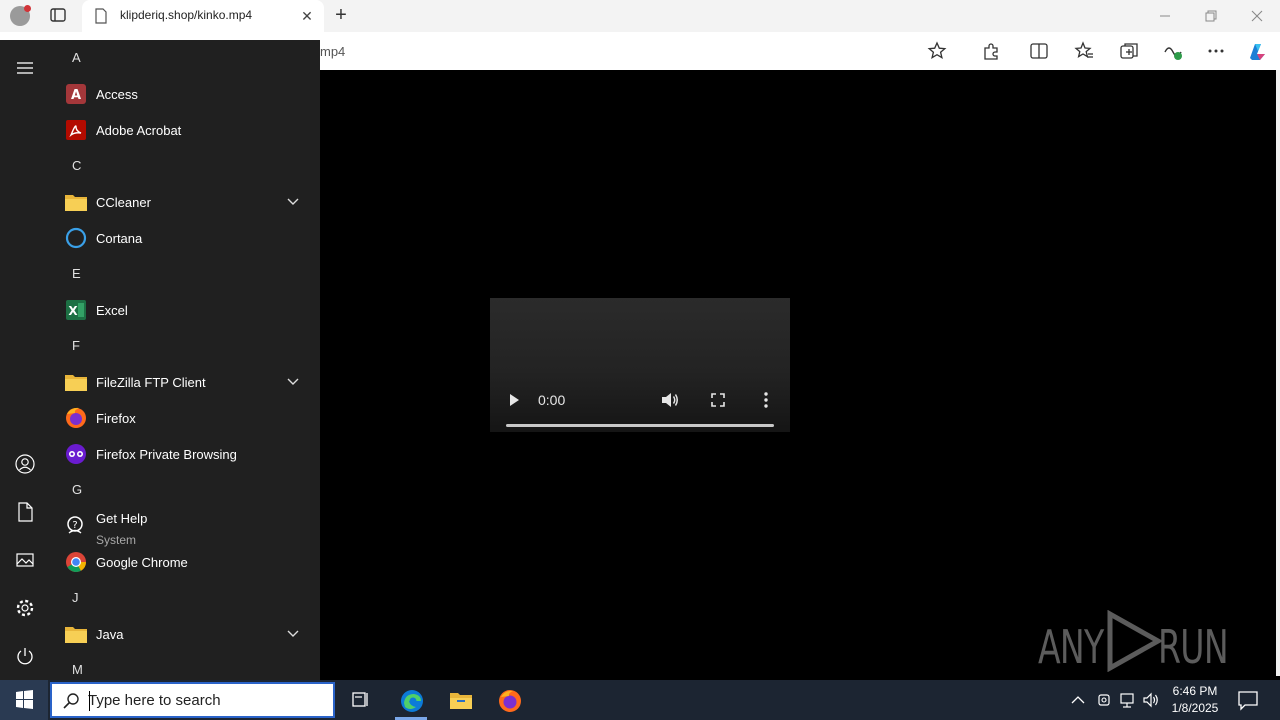 This screenshot has width=1280, height=720. Describe the element at coordinates (341, 16) in the screenshot. I see `new-tab-button: +` at that location.